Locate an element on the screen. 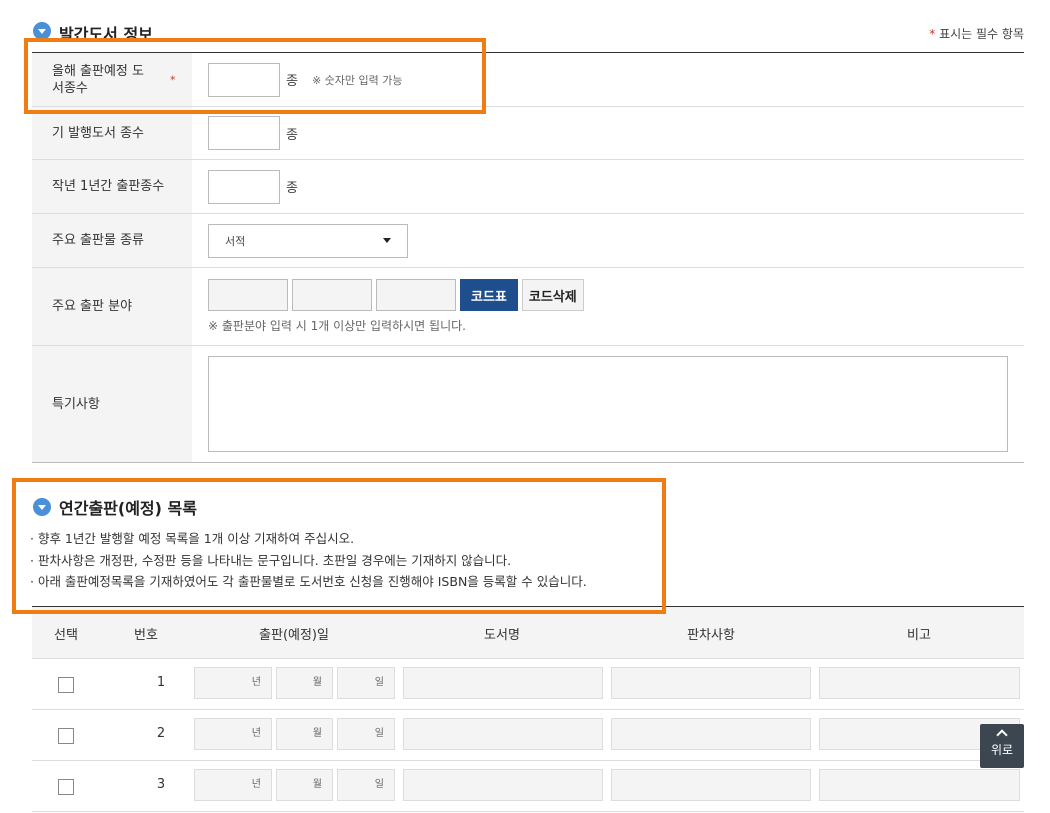 This screenshot has width=1050, height=813. section-title: 연간출판(예정) 목록 is located at coordinates (128, 508).